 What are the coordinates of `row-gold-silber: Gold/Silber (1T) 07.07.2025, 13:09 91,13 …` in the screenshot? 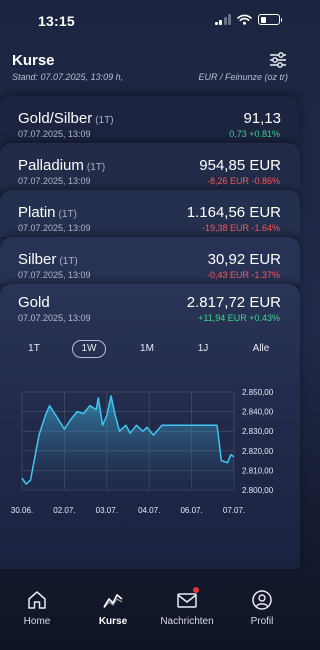 It's located at (150, 119).